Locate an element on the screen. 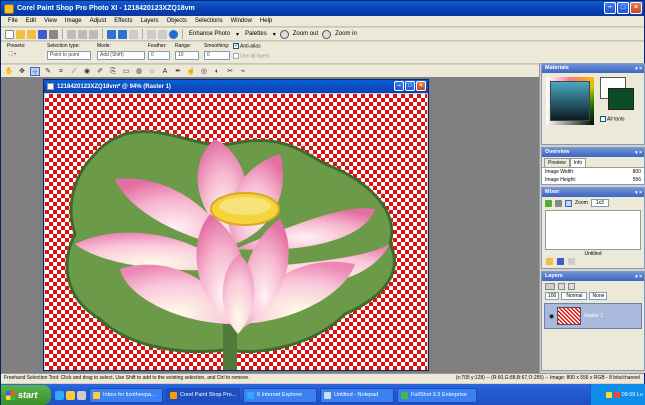  zoom-out-button: Zoom out is located at coordinates (305, 34).